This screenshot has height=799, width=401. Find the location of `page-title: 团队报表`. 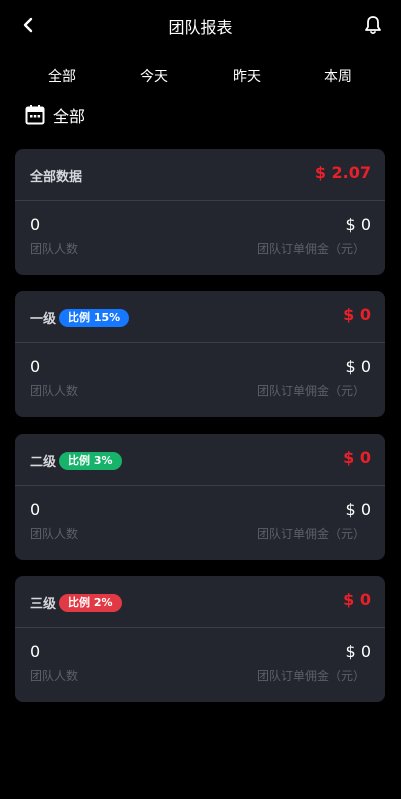

page-title: 团队报表 is located at coordinates (200, 27).